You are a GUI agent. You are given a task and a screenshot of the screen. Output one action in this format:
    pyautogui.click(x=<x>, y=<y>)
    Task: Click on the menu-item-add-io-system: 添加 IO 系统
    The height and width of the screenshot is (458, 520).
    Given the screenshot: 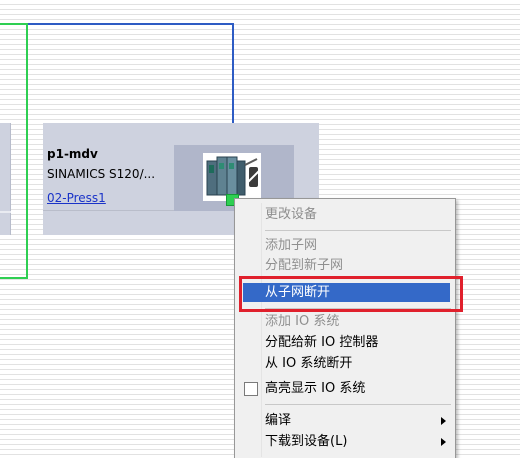 What is the action you would take?
    pyautogui.click(x=302, y=322)
    